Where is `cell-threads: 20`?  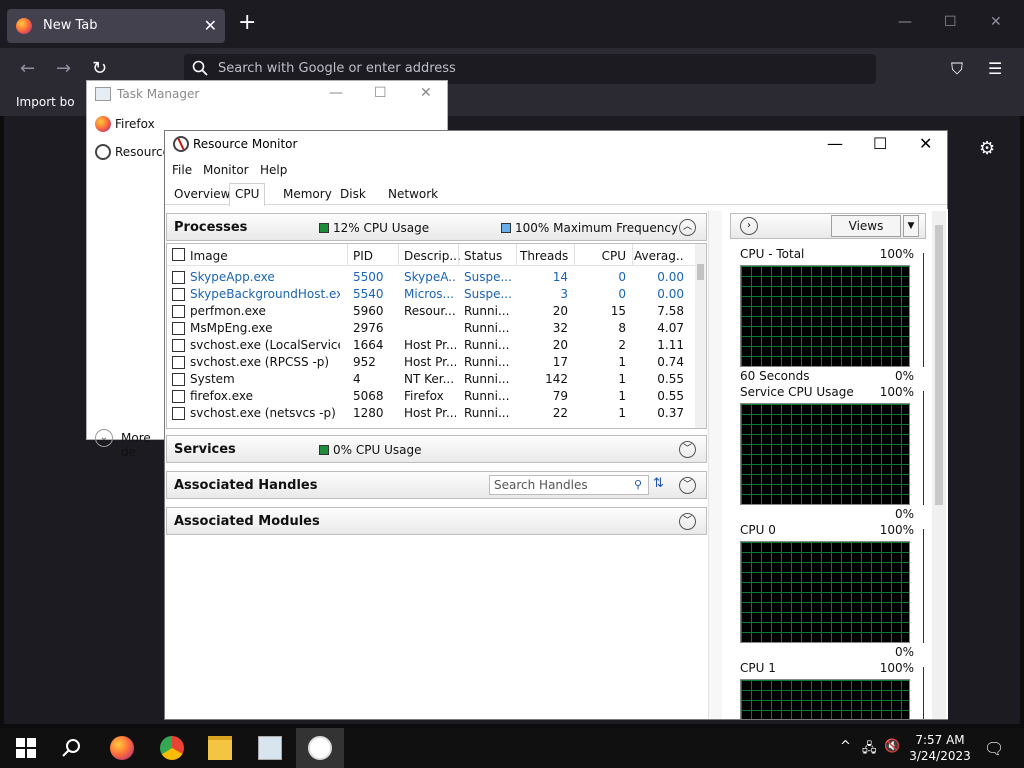 cell-threads: 20 is located at coordinates (560, 345).